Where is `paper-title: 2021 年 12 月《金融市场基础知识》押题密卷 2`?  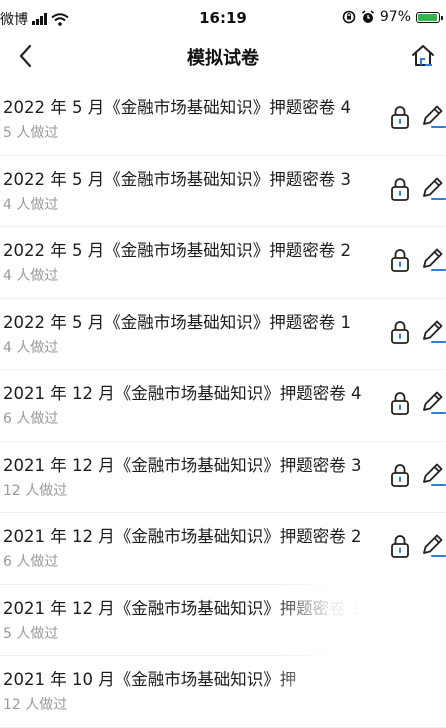
paper-title: 2021 年 12 月《金融市场基础知识》押题密卷 2 is located at coordinates (182, 536).